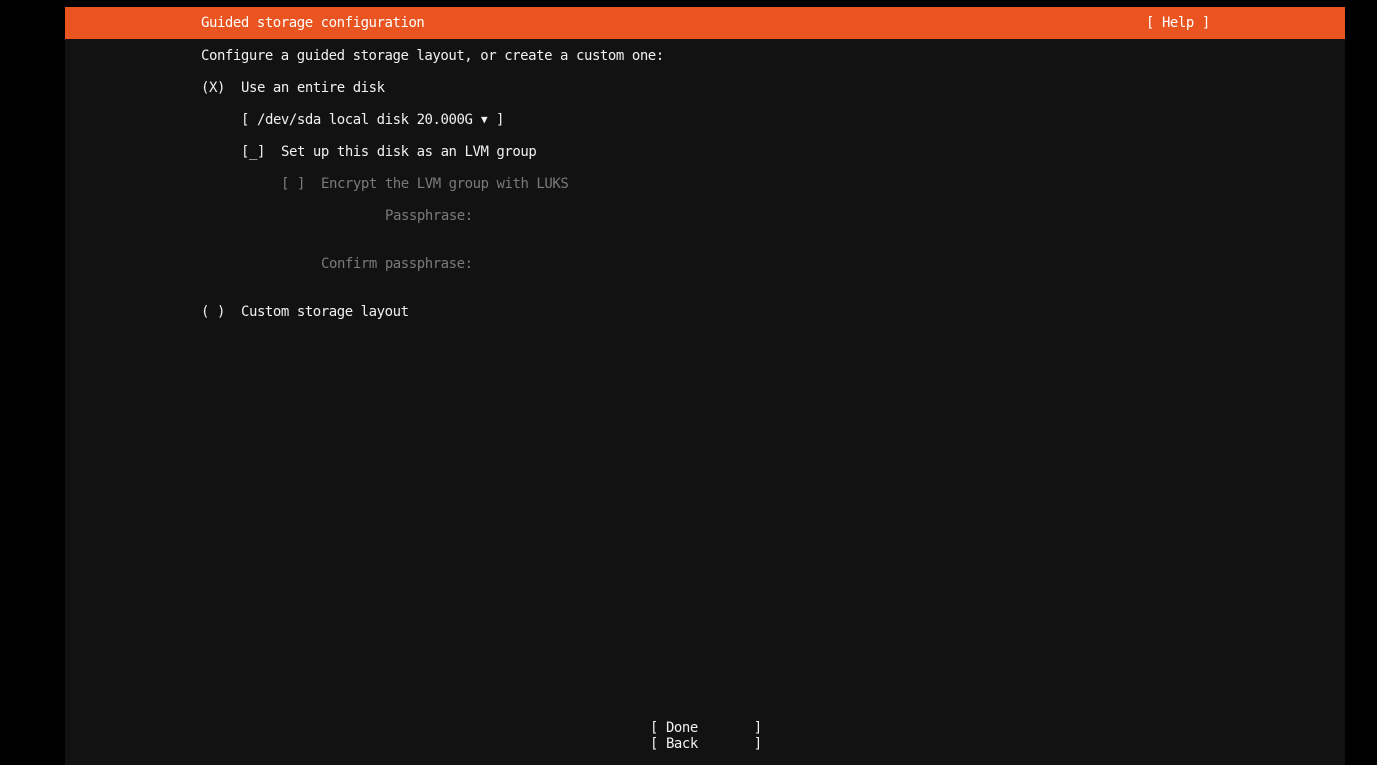  Describe the element at coordinates (245, 120) in the screenshot. I see `disk-select-open-bracket: [` at that location.